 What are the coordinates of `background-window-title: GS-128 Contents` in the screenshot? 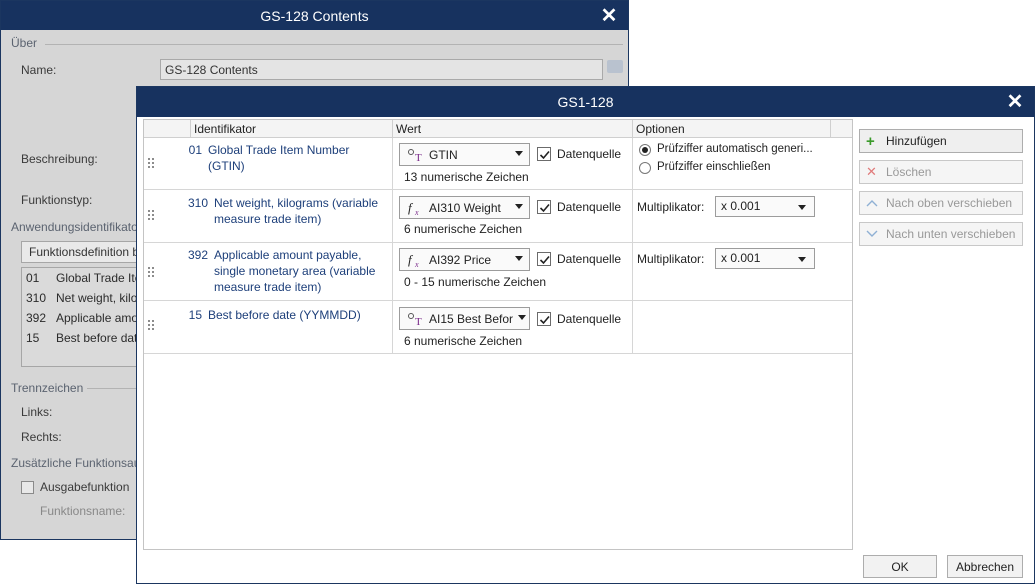 It's located at (314, 15).